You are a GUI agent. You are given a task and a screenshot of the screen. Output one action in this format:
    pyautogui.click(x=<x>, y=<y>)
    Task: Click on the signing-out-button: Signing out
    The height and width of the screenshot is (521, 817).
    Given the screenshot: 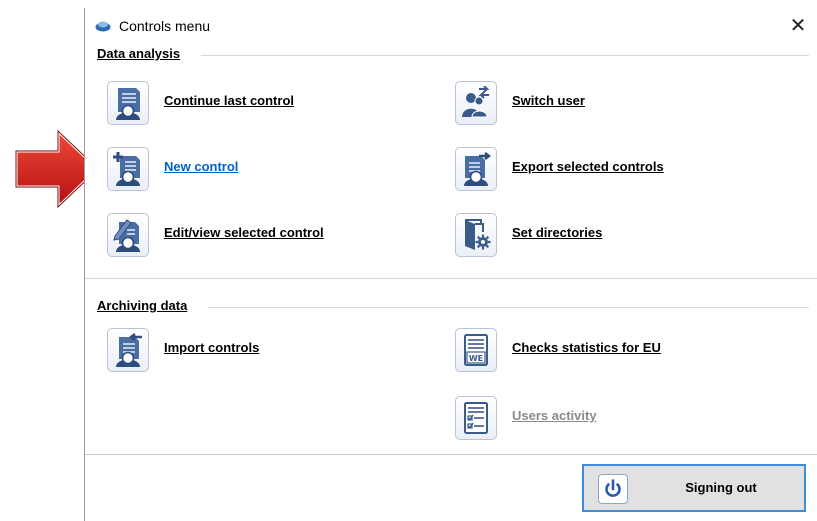 What is the action you would take?
    pyautogui.click(x=694, y=488)
    